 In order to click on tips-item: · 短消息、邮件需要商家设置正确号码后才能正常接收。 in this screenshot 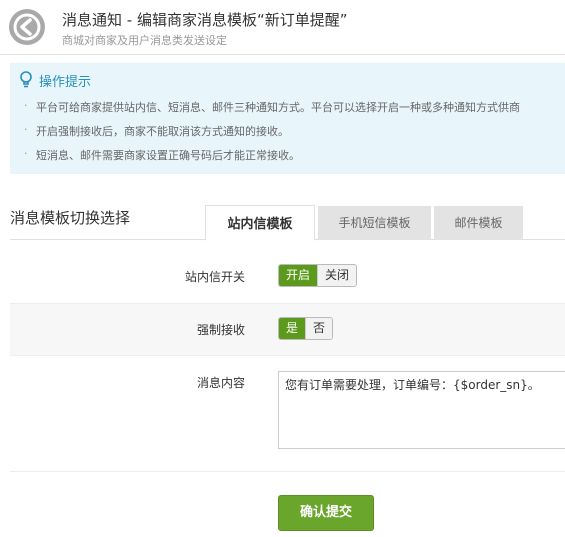, I will do `click(293, 159)`.